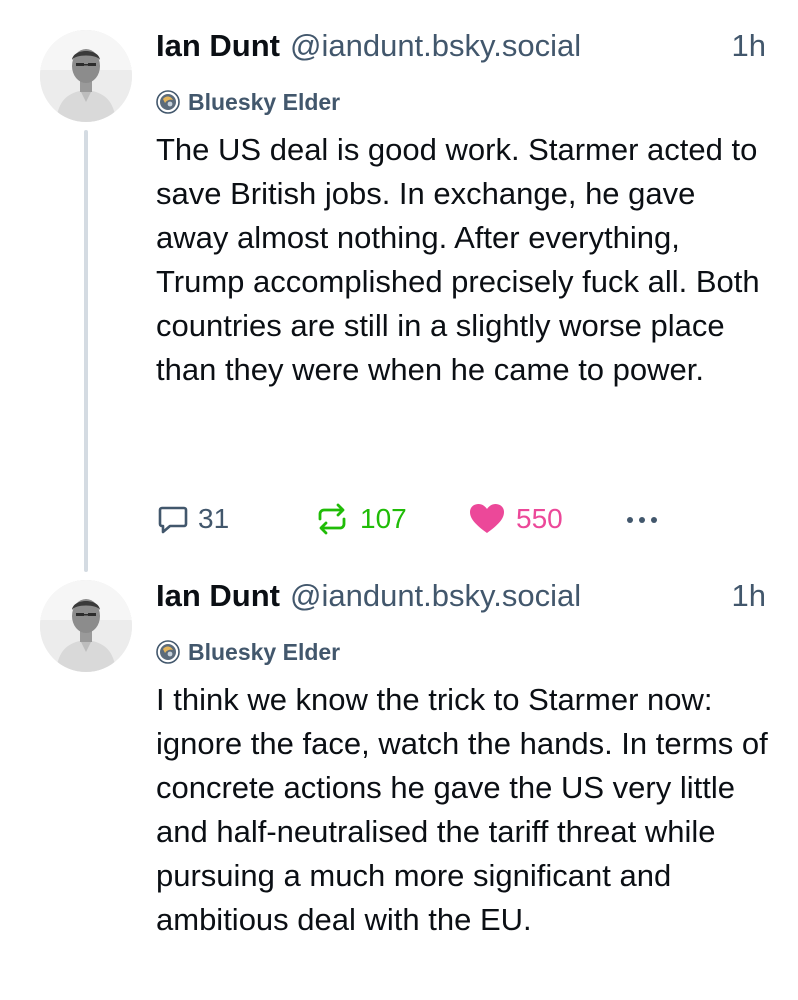 Image resolution: width=798 pixels, height=1000 pixels. I want to click on like-button: 550, so click(515, 519).